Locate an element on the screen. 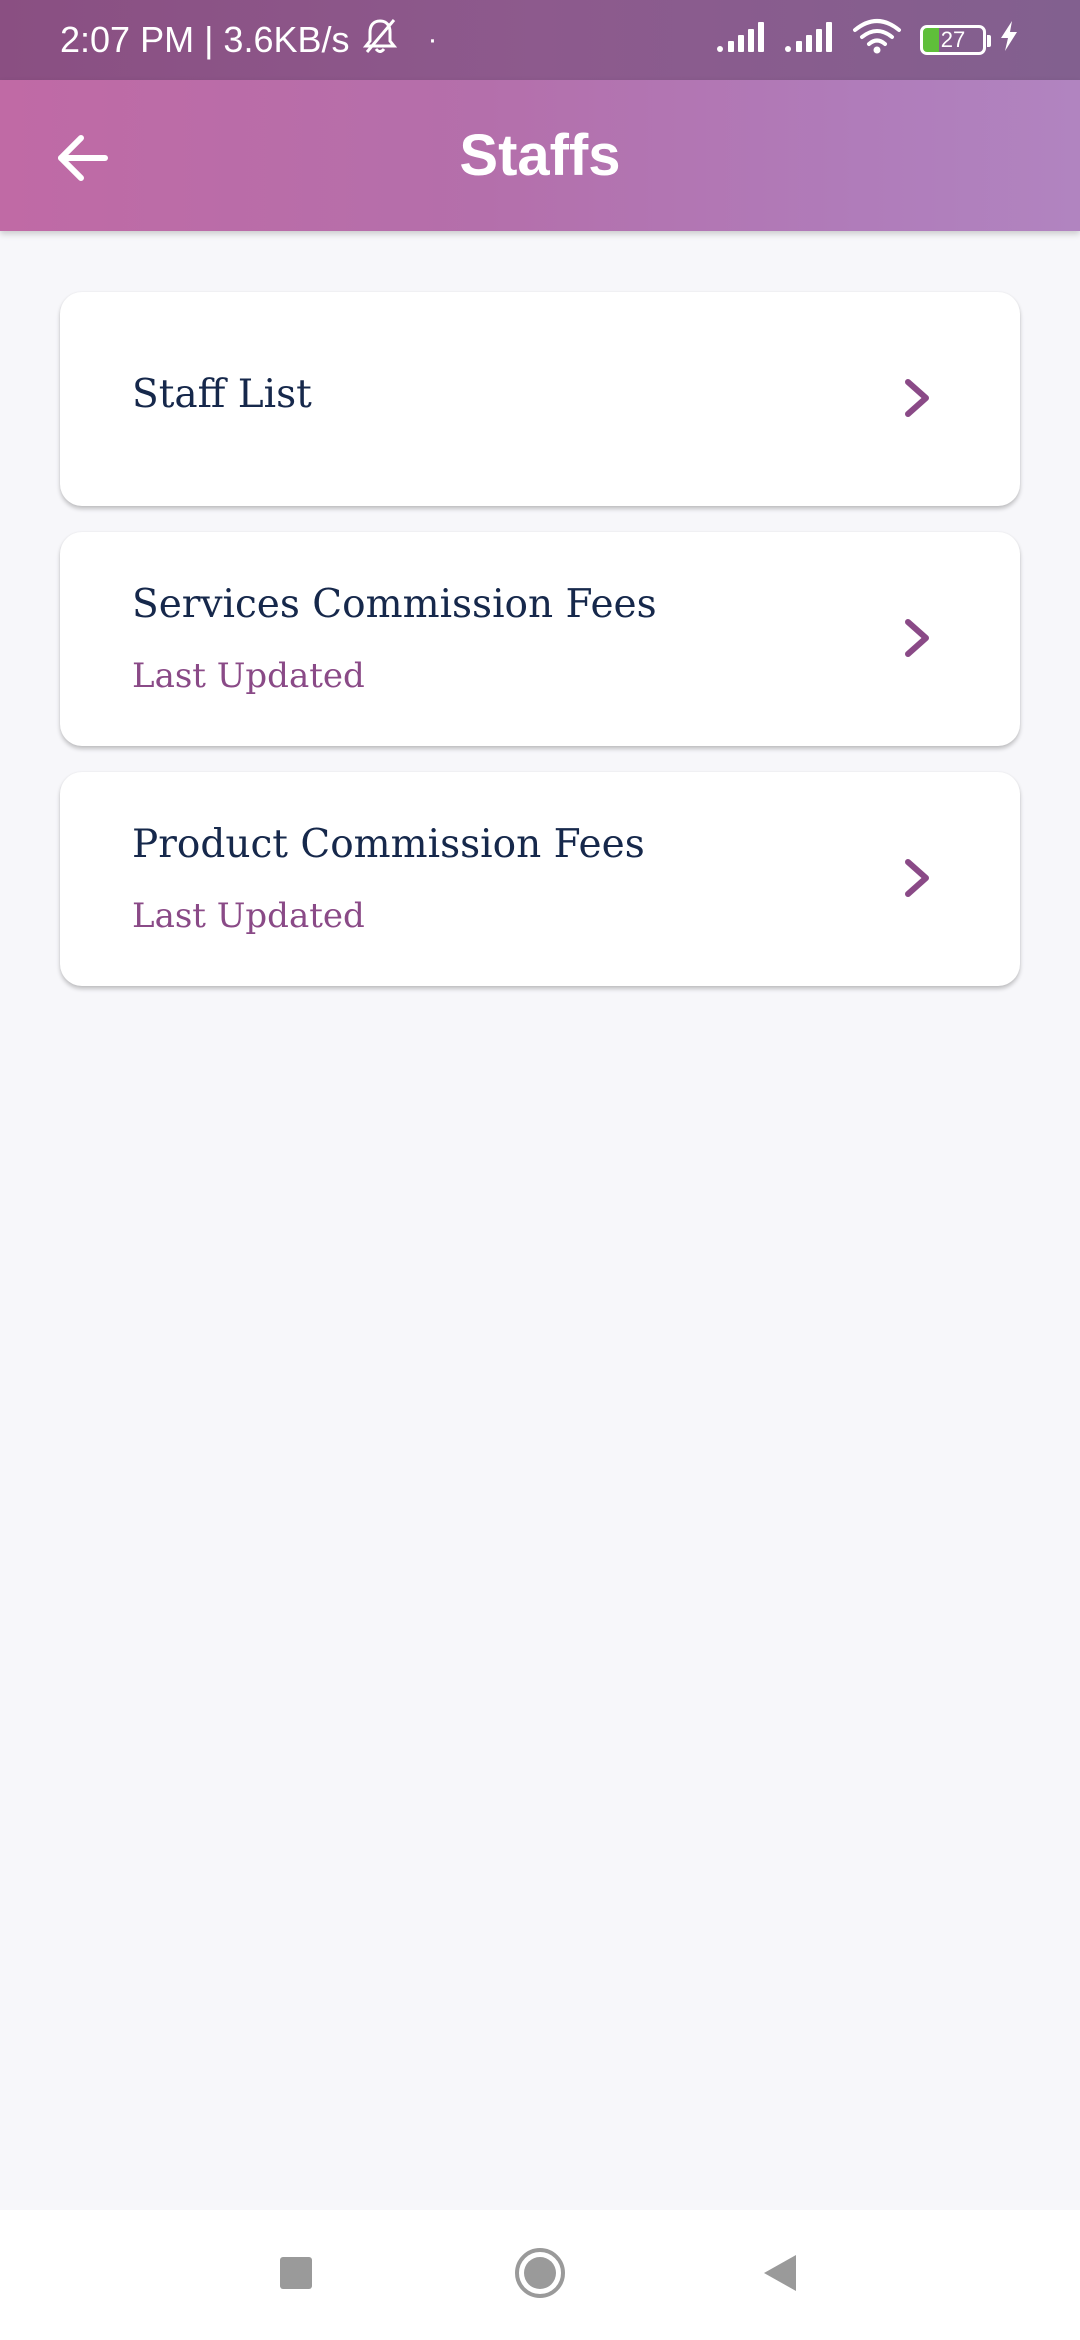  recents-button is located at coordinates (296, 2275).